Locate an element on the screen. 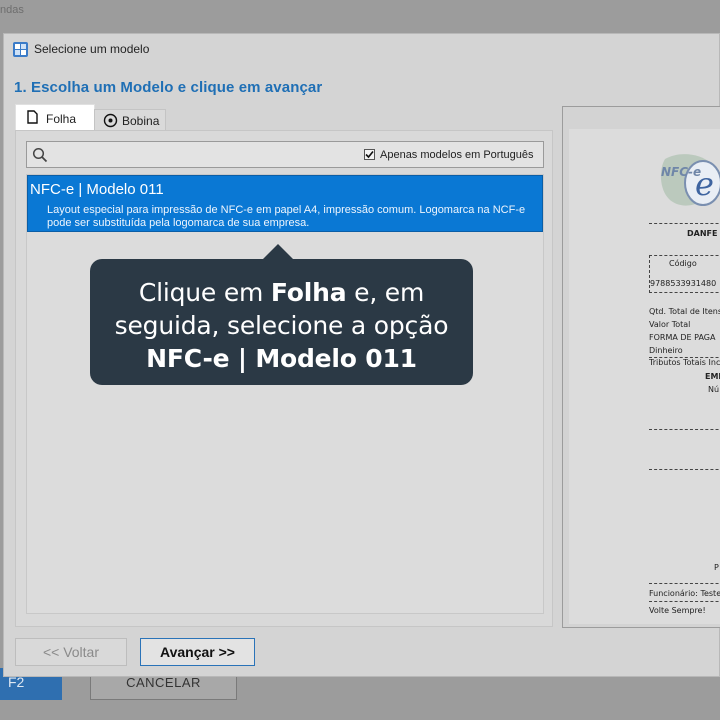 The height and width of the screenshot is (720, 720). portuguese-only-checkbox is located at coordinates (369, 154).